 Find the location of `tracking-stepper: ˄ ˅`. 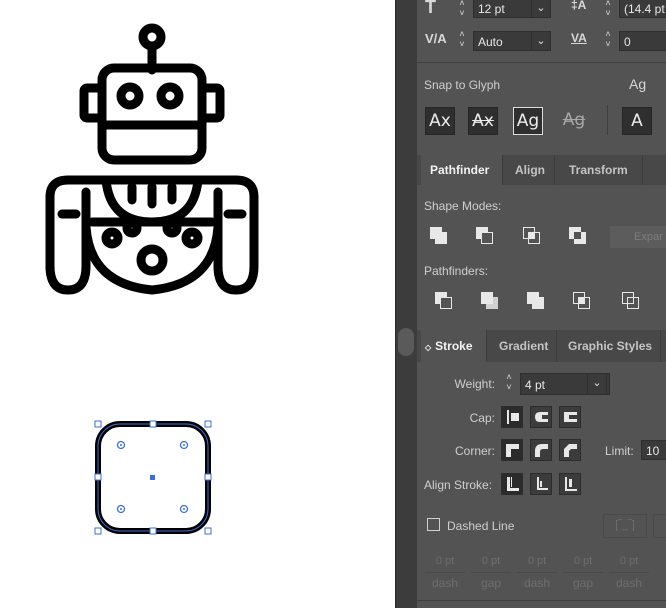

tracking-stepper: ˄ ˅ is located at coordinates (608, 41).